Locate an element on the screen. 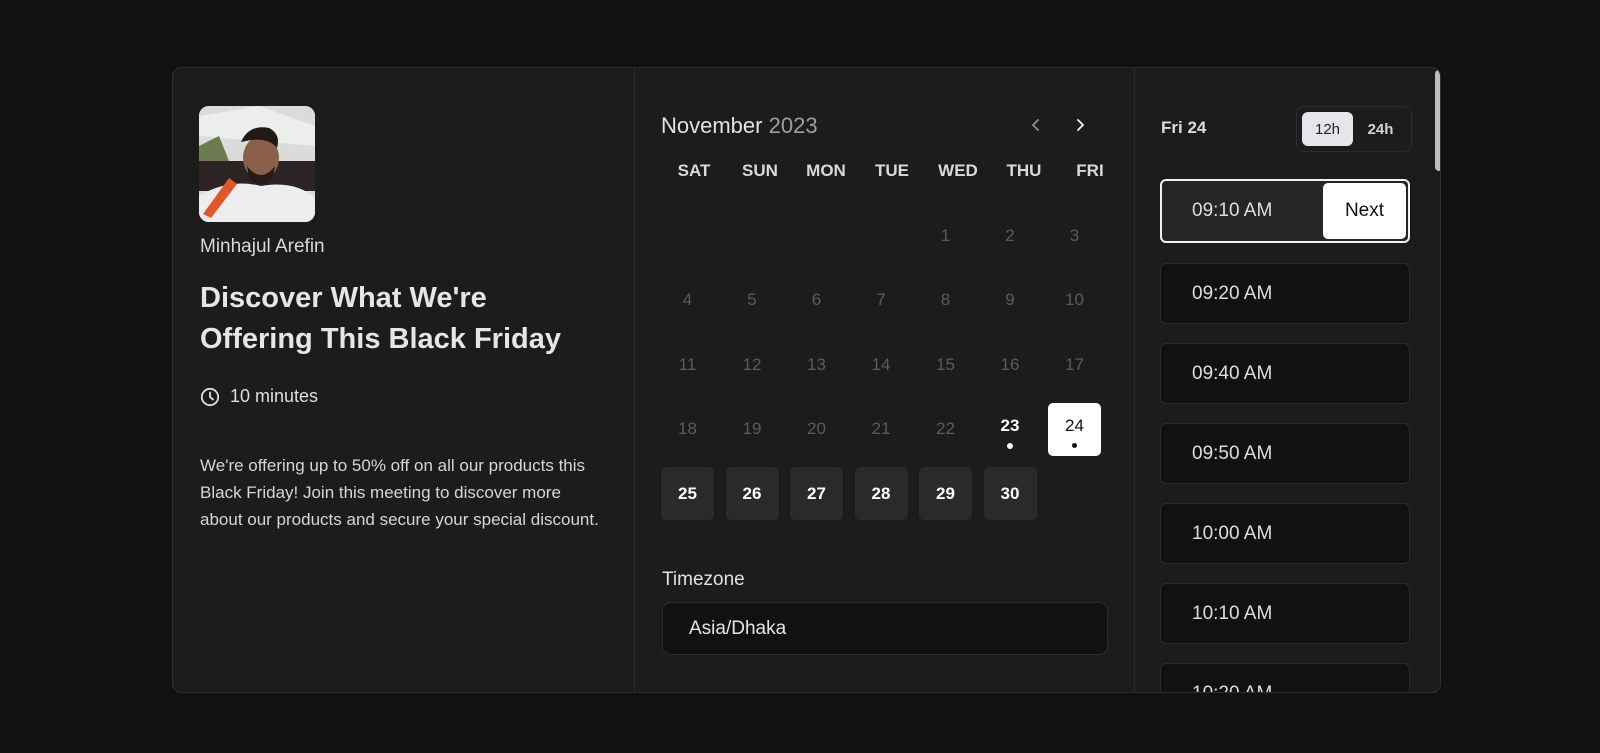  prev-month-button is located at coordinates (1036, 125).